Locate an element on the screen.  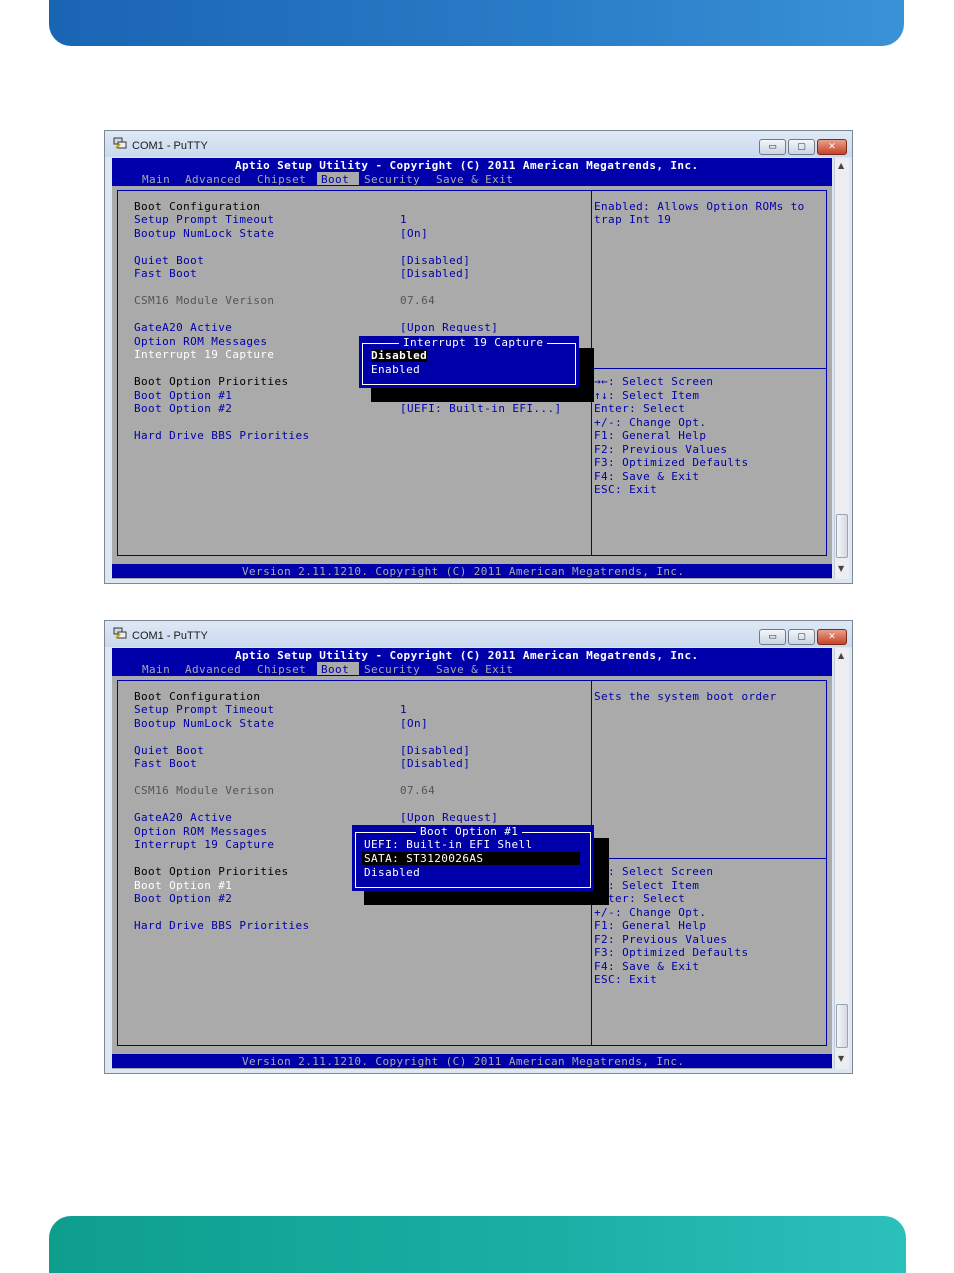
boot-option-2-value: [UEFI: Built-in EFI...] is located at coordinates (481, 408).